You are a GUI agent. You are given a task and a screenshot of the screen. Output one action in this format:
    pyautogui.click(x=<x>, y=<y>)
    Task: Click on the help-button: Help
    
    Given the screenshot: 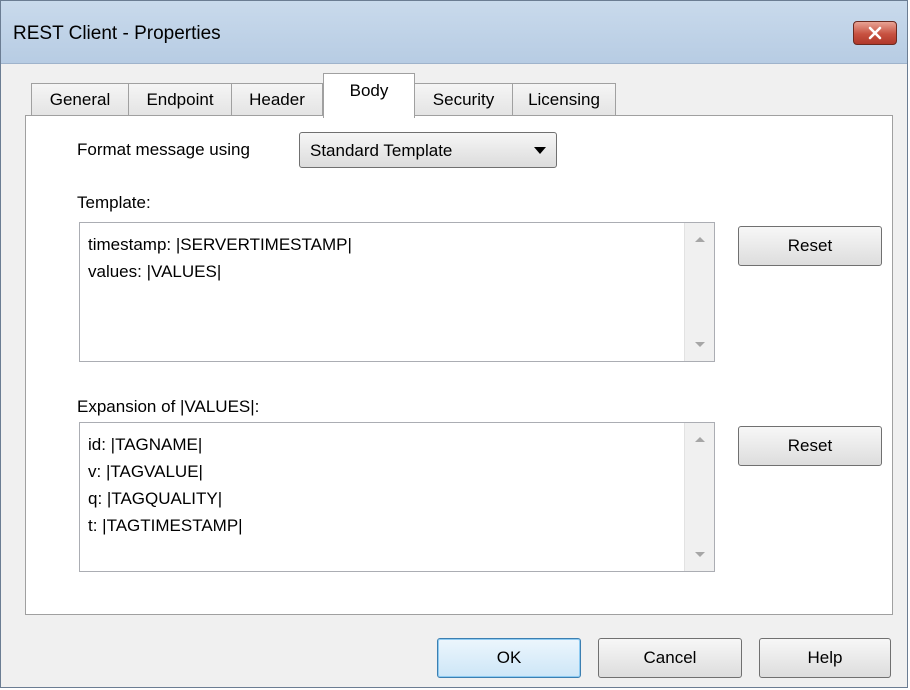 What is the action you would take?
    pyautogui.click(x=825, y=658)
    